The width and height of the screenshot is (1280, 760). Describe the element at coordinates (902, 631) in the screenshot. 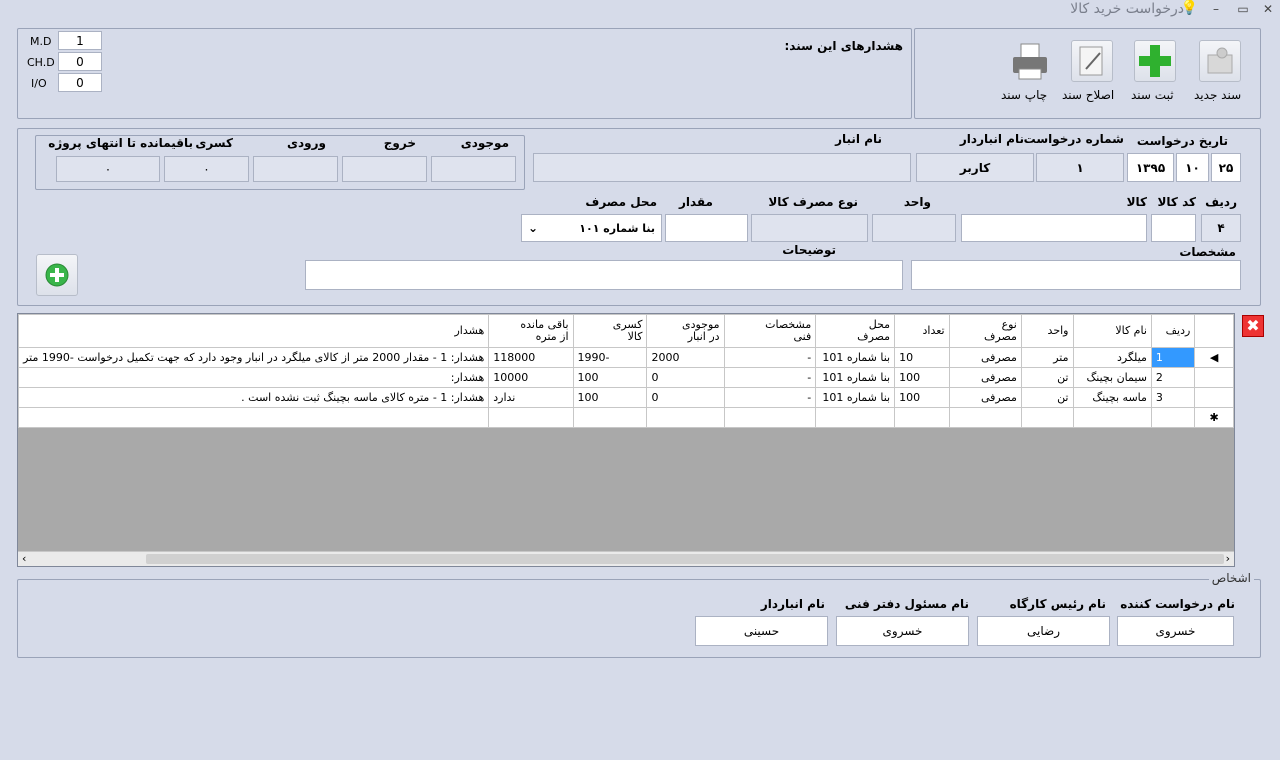

I see `tech-office-field: خسروی` at that location.